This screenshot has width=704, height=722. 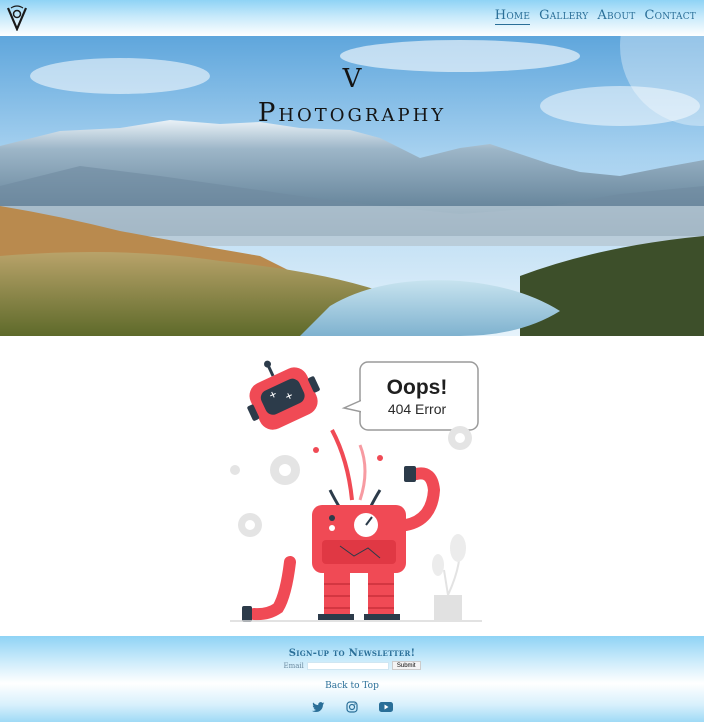 I want to click on bubble-title: Oops!, so click(x=417, y=387).